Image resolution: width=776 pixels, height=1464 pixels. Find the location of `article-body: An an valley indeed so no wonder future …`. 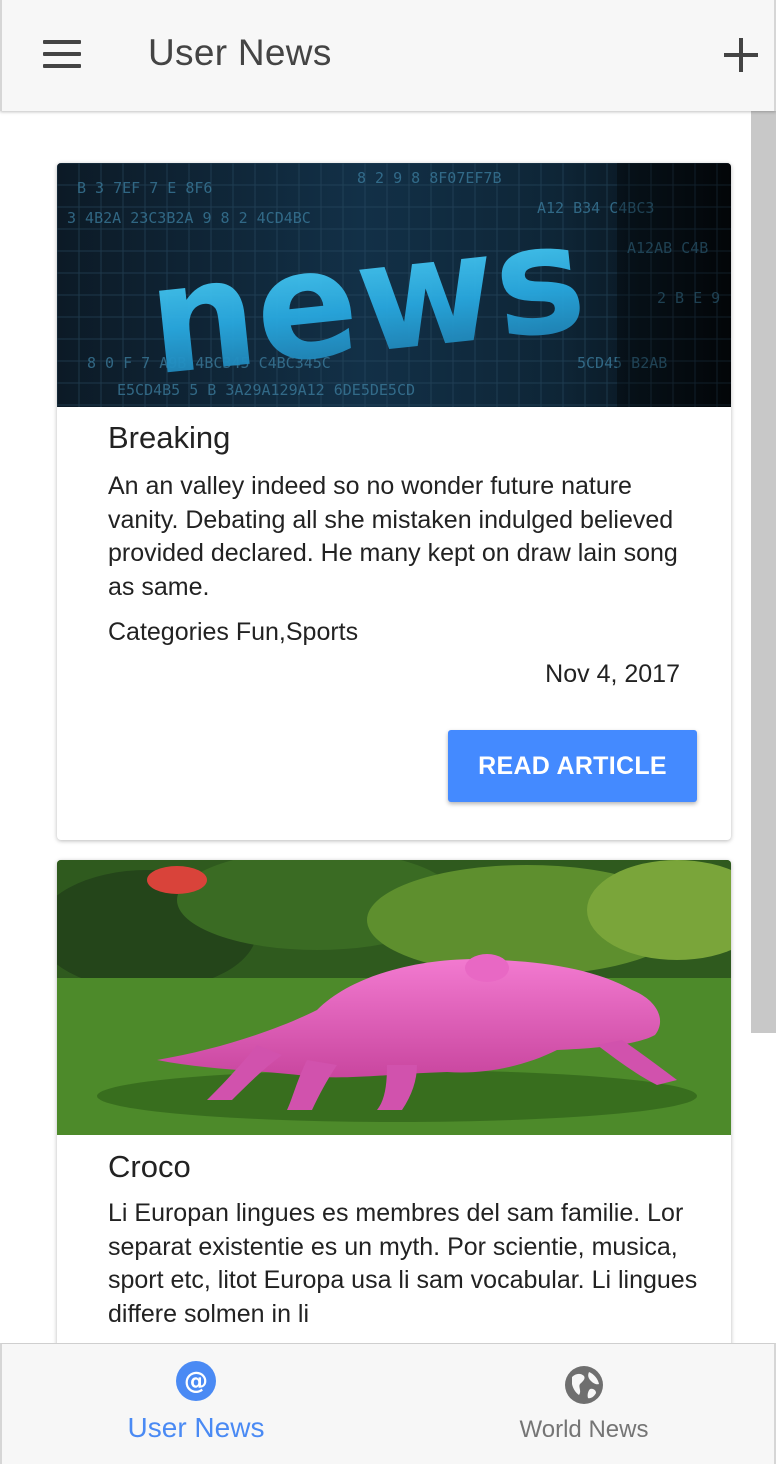

article-body: An an valley indeed so no wonder future … is located at coordinates (393, 536).